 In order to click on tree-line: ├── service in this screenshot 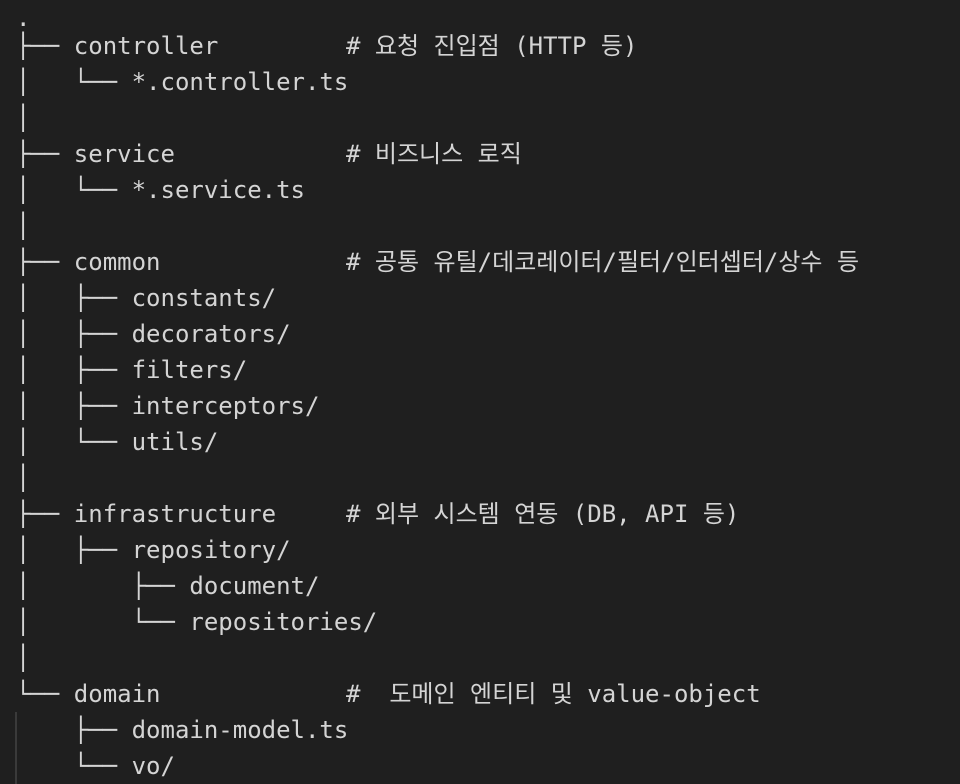, I will do `click(95, 154)`.